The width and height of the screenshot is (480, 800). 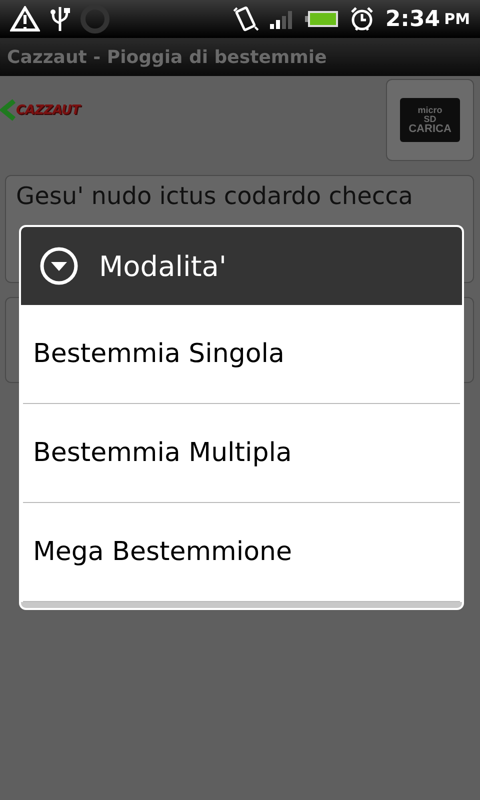 I want to click on dialog-title: Modalita', so click(x=163, y=266).